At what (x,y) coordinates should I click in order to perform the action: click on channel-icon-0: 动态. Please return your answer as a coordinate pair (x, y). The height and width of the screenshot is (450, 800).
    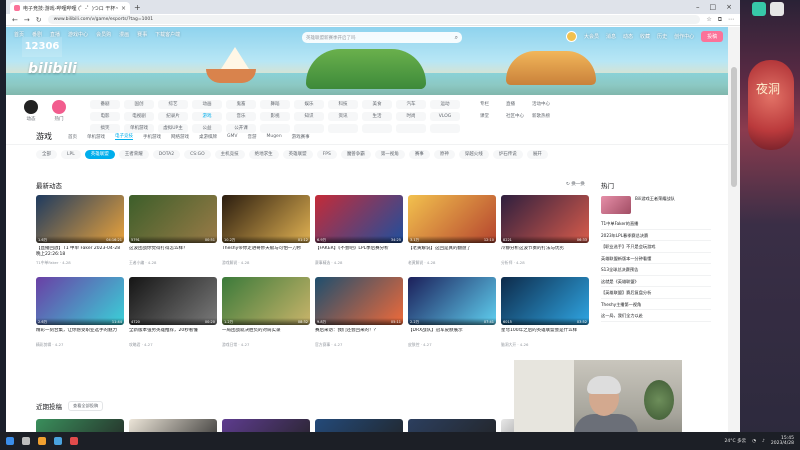
    Looking at the image, I should click on (31, 114).